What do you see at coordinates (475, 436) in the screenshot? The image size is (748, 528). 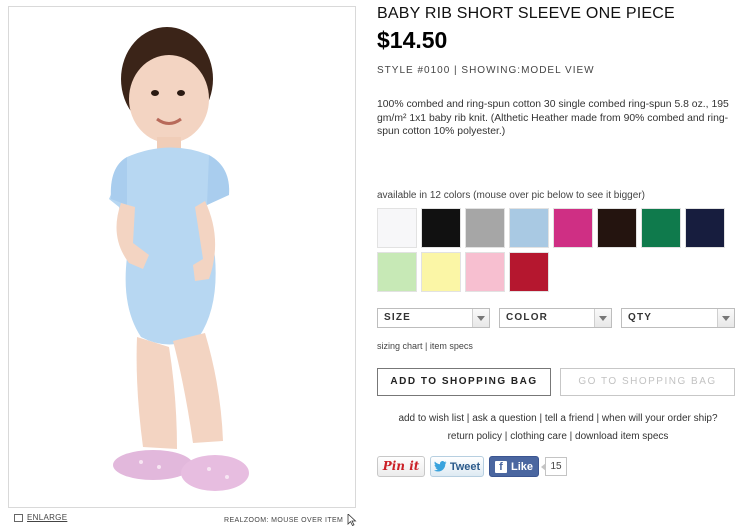 I see `return-policy-link: return policy` at bounding box center [475, 436].